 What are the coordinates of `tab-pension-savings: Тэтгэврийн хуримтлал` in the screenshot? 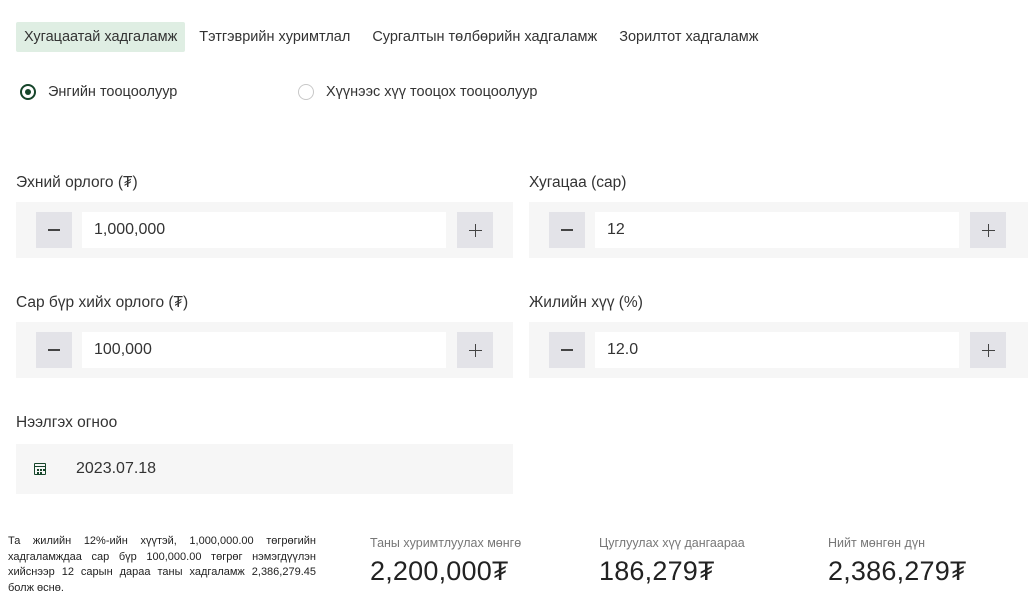 It's located at (274, 37).